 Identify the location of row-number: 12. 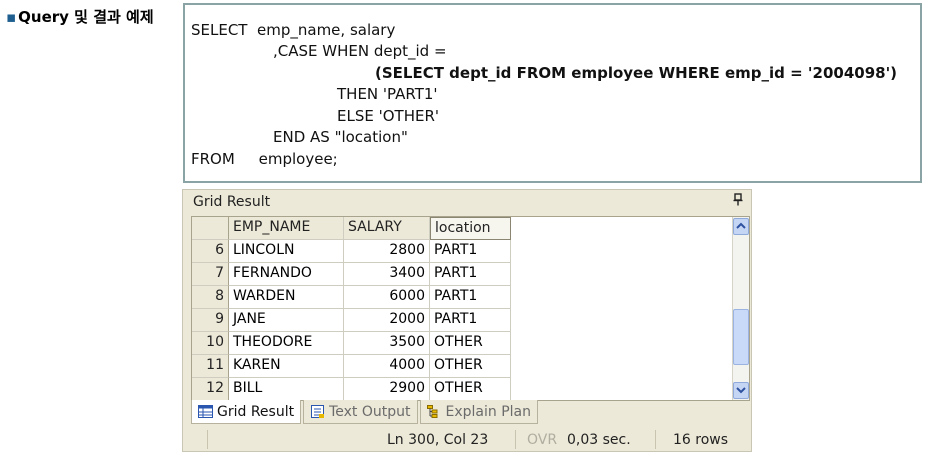
(210, 389).